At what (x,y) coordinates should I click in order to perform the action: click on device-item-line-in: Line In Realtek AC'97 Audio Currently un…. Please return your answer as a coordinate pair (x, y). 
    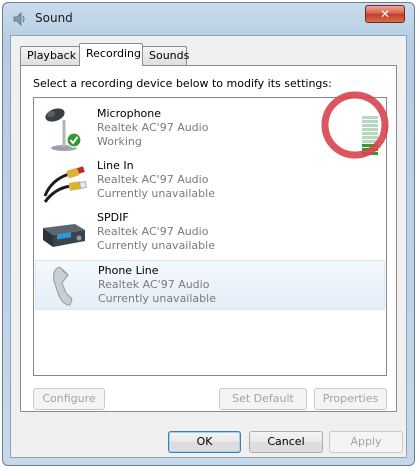
    Looking at the image, I should click on (210, 181).